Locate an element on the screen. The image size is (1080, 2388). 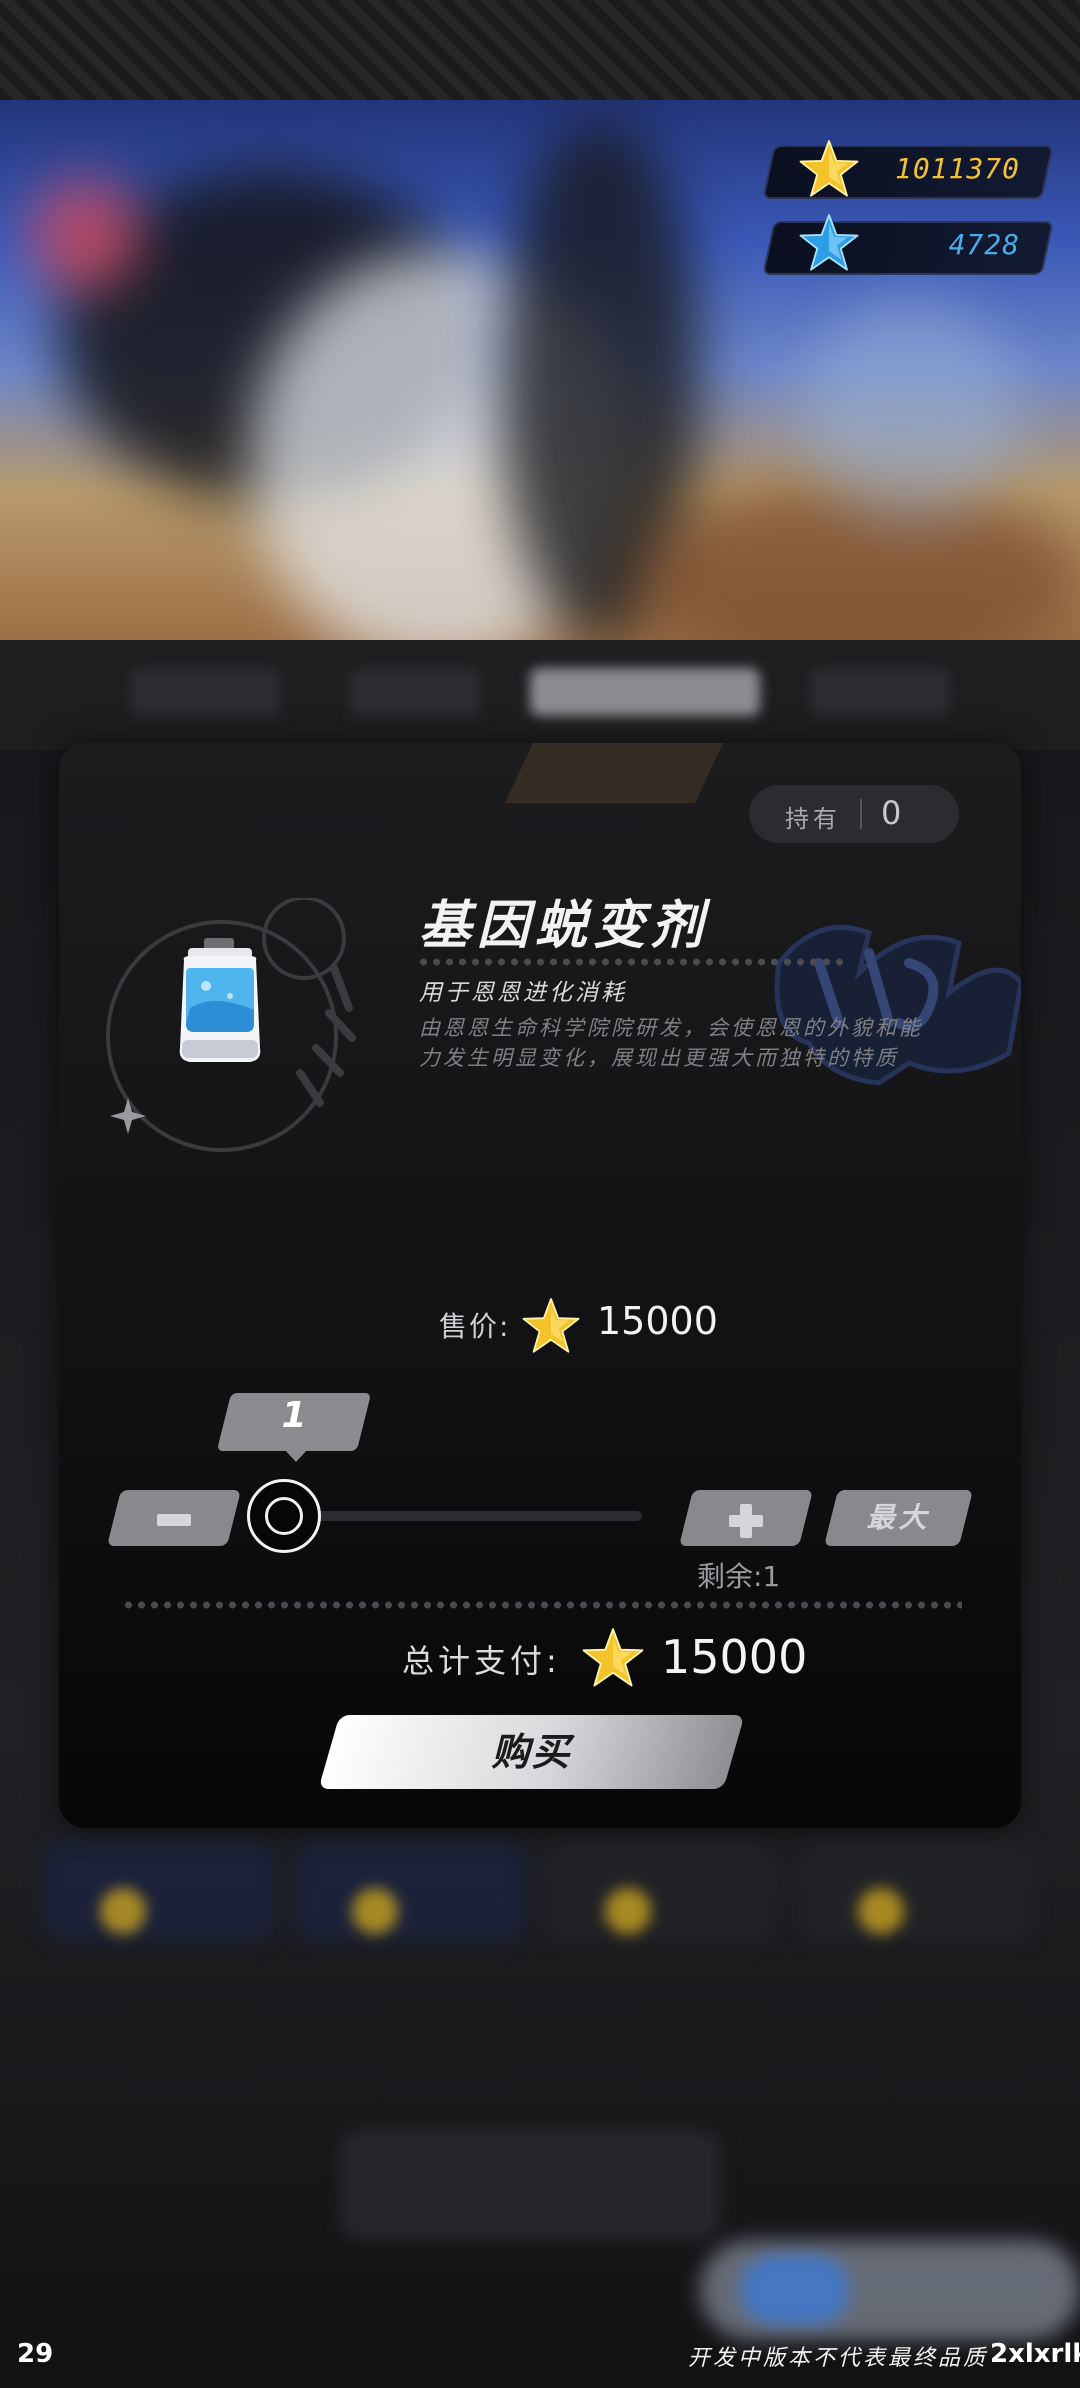
dev-build-notice: 开发中版本不代表最终品质 is located at coordinates (838, 2358).